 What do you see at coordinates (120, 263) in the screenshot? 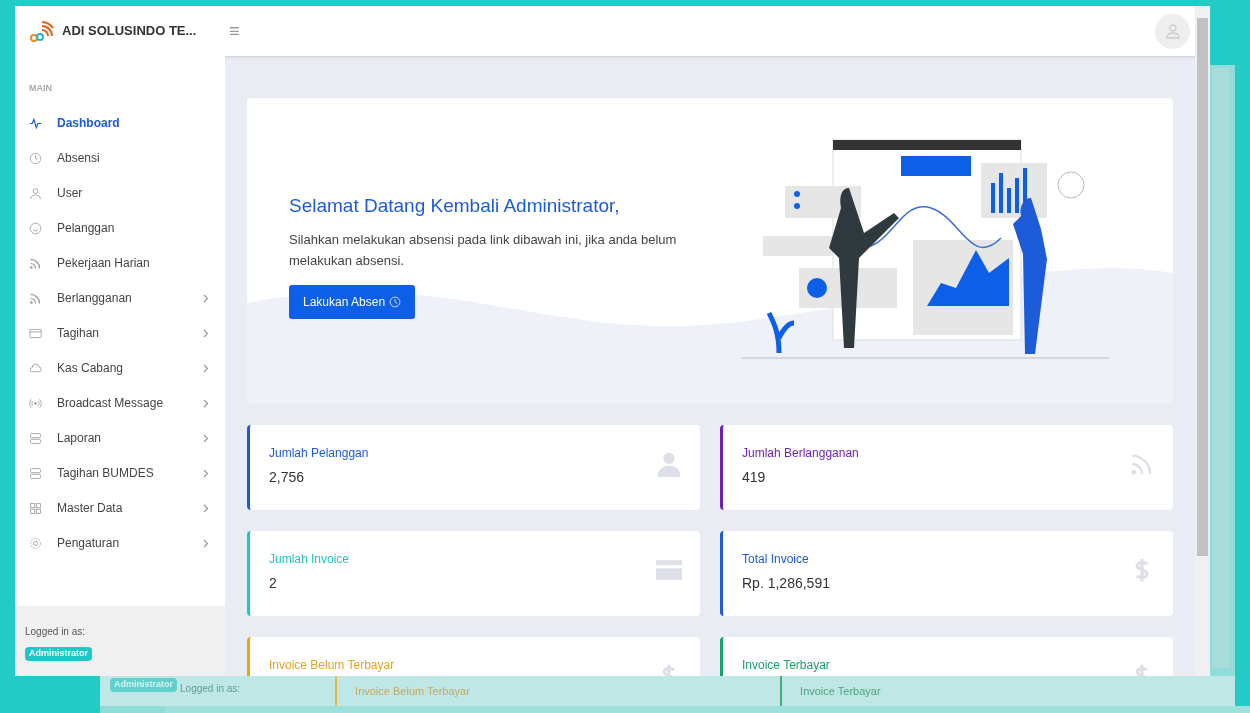
I see `nav-item: Pekerjaan Harian` at bounding box center [120, 263].